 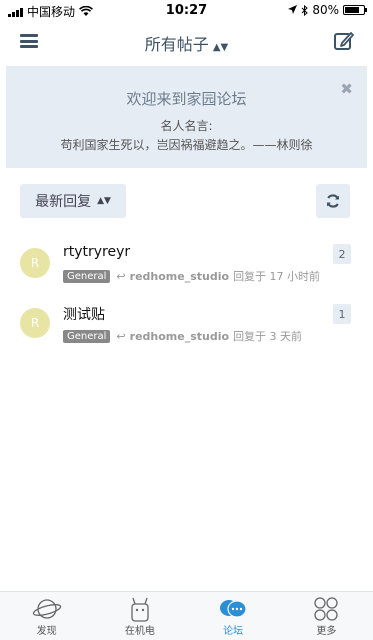 I want to click on close-icon: ✖, so click(x=346, y=89).